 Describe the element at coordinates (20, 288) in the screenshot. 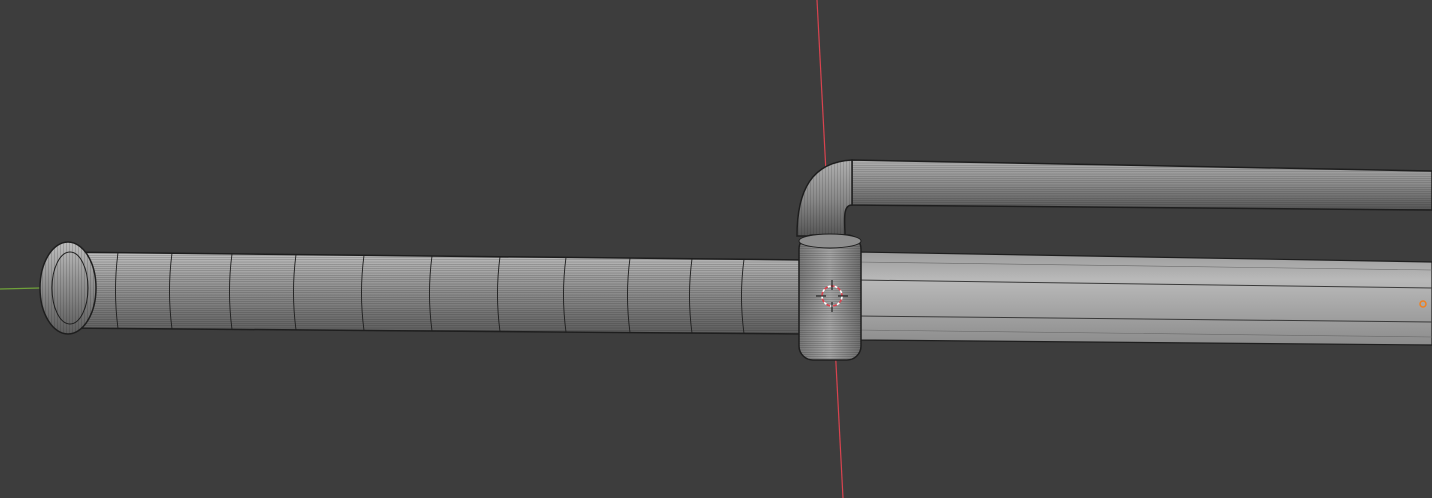

I see `y-axis-line` at that location.